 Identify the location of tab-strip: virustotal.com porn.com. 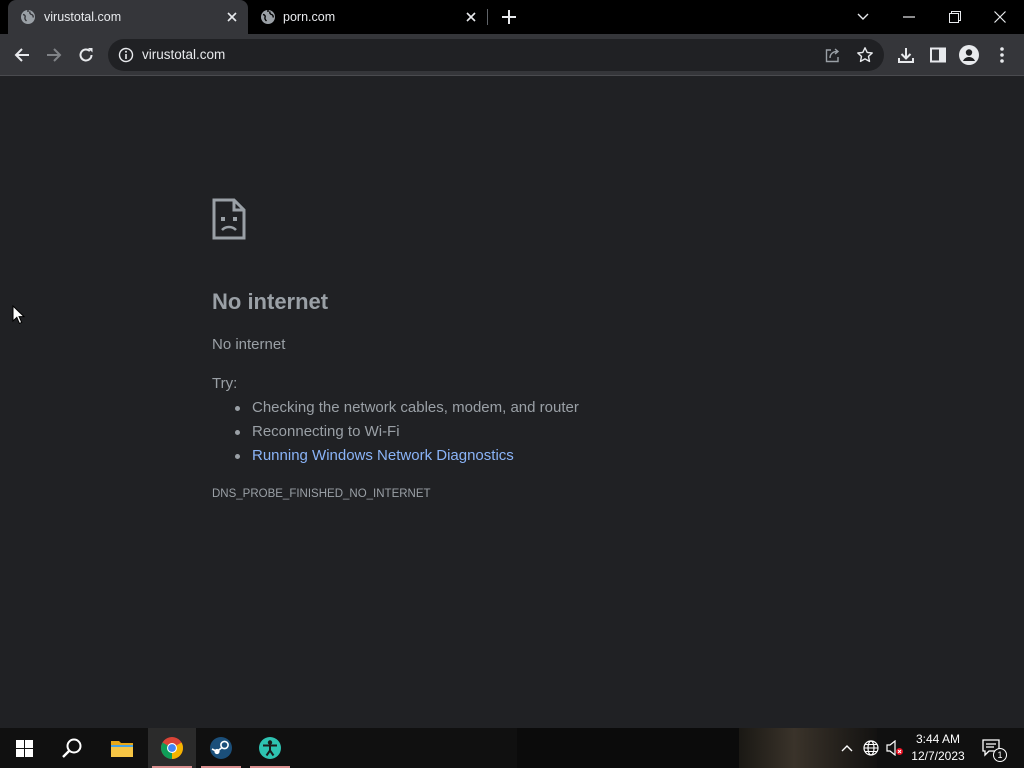
(512, 17).